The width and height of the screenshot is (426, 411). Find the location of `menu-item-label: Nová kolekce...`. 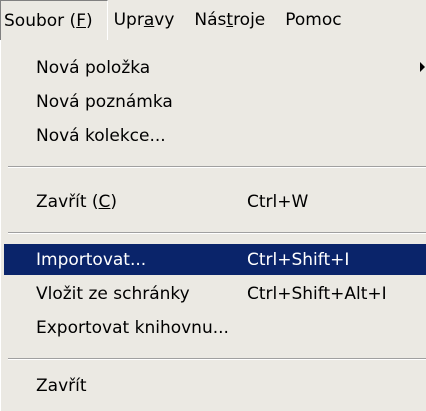

menu-item-label: Nová kolekce... is located at coordinates (101, 135).